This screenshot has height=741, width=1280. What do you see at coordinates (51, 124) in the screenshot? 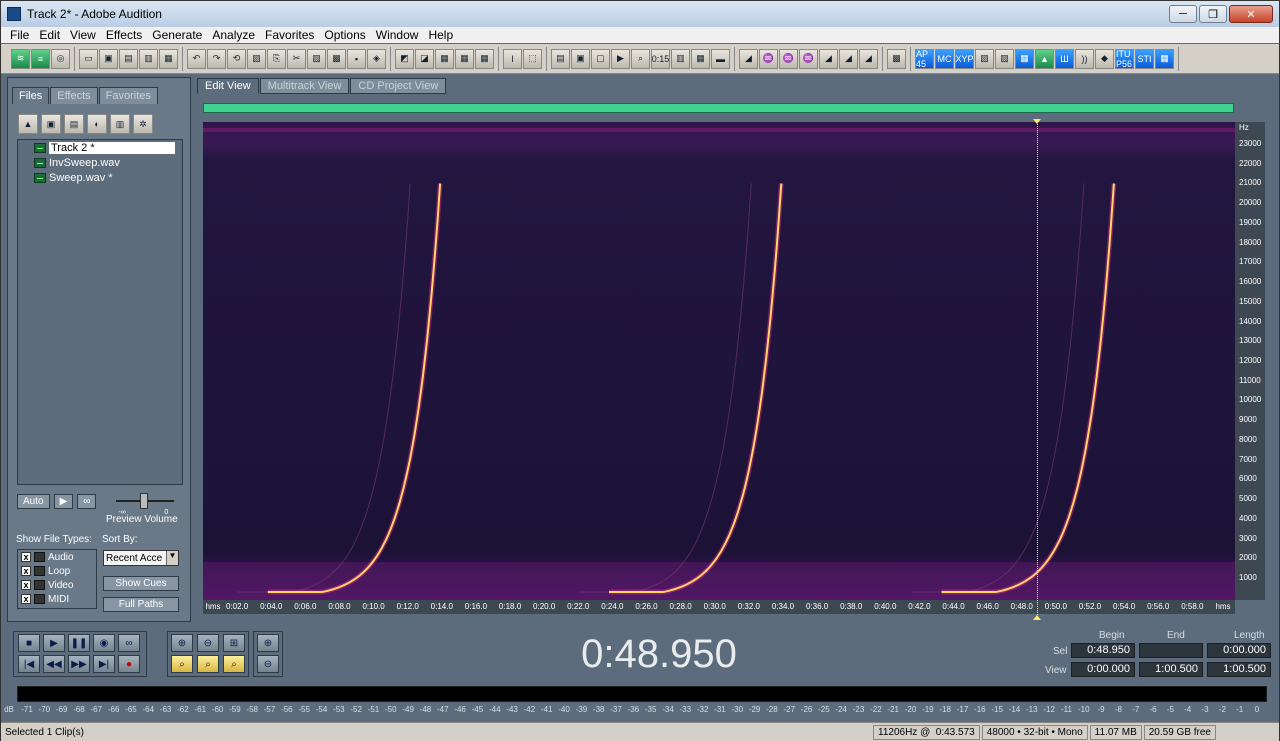
I see `open-folder-icon: ▣` at bounding box center [51, 124].